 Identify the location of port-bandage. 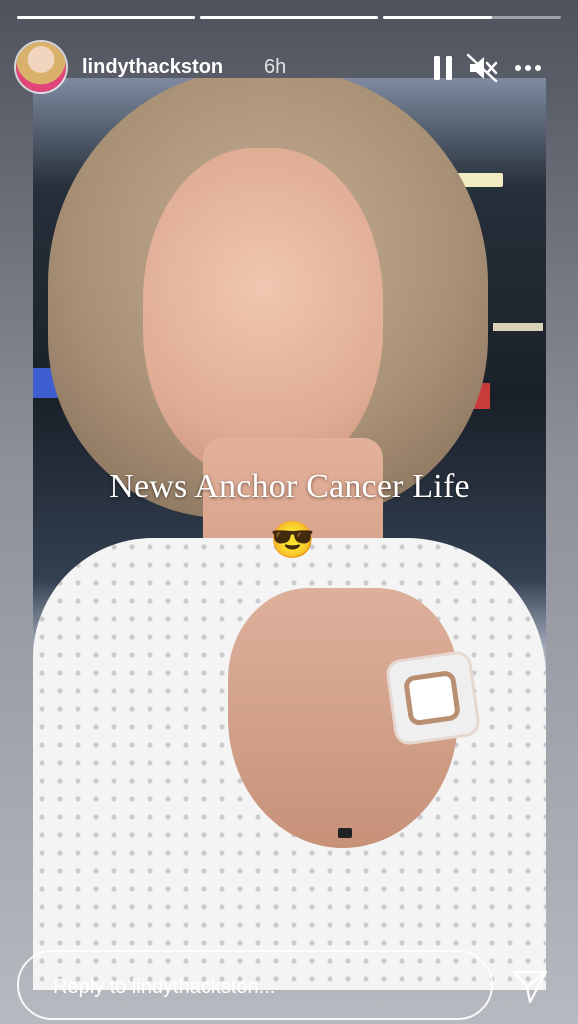
(433, 698).